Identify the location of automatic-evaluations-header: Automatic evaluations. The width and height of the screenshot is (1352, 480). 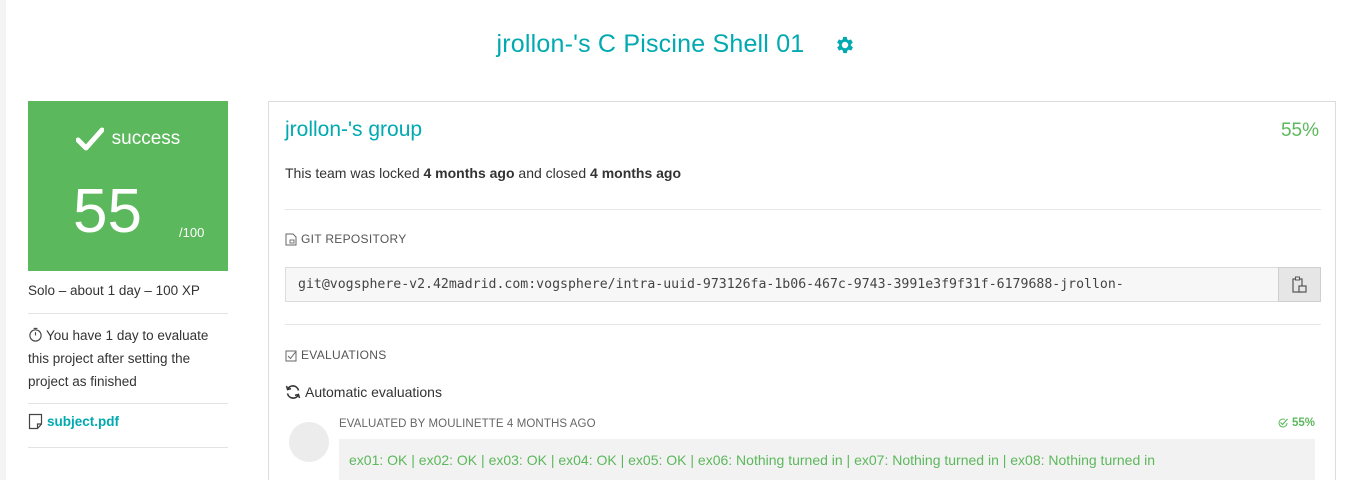
(363, 392).